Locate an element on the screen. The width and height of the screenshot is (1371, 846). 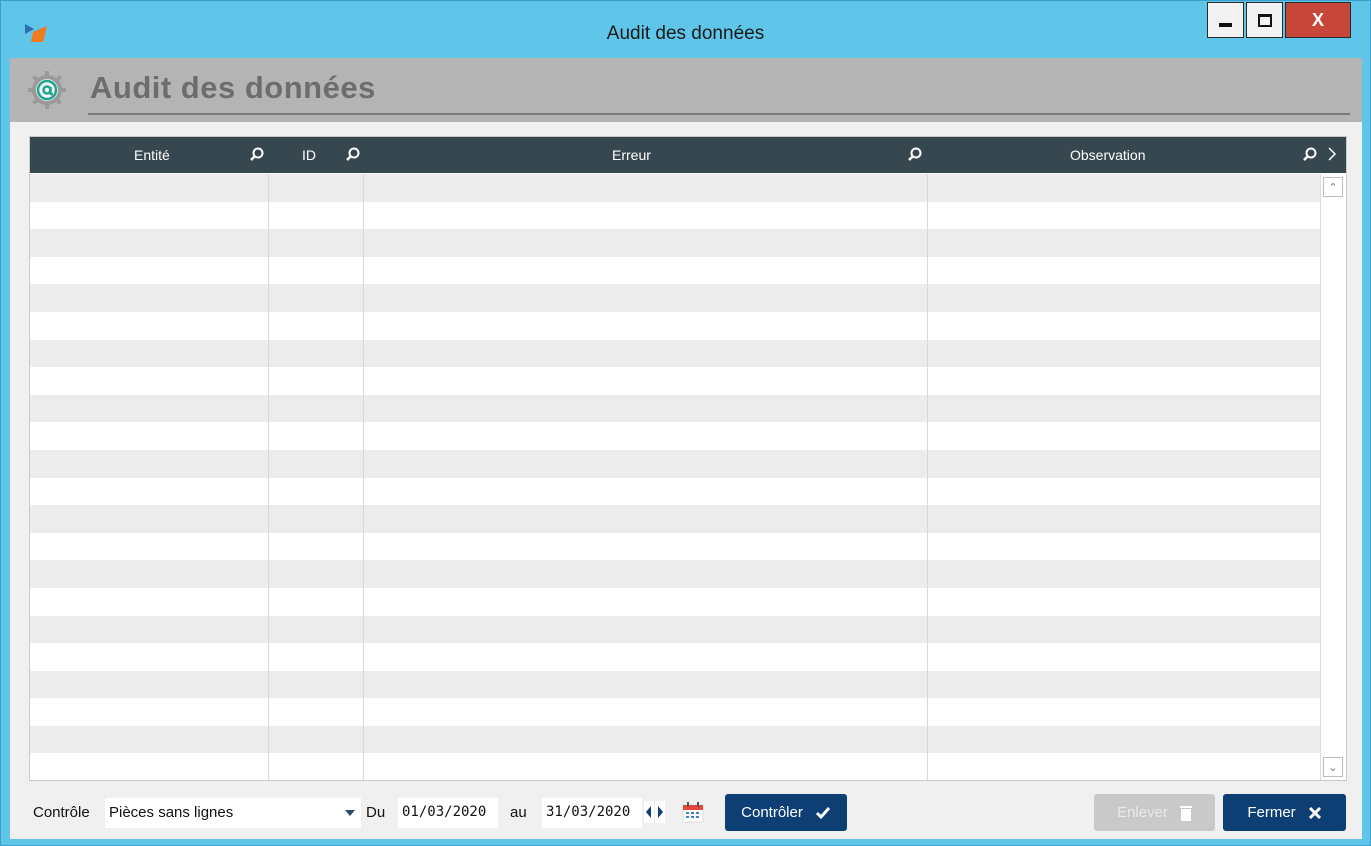
close-window-button: X is located at coordinates (1318, 20).